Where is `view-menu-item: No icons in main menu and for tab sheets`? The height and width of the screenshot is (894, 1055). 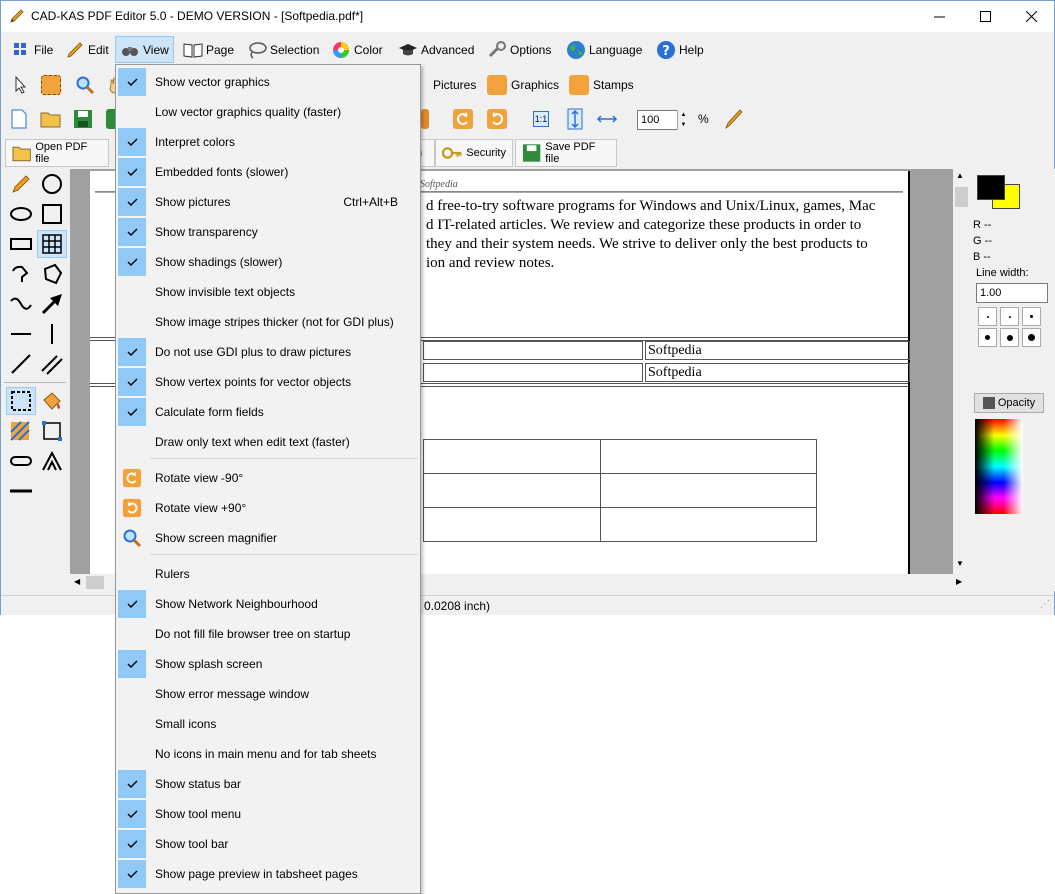 view-menu-item: No icons in main menu and for tab sheets is located at coordinates (268, 754).